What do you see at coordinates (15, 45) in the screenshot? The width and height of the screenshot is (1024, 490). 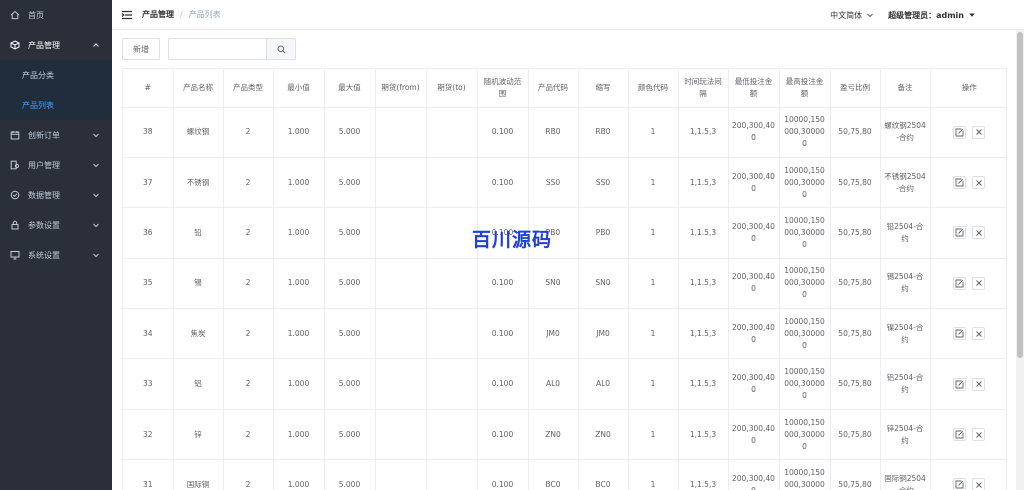 I see `cube-icon` at bounding box center [15, 45].